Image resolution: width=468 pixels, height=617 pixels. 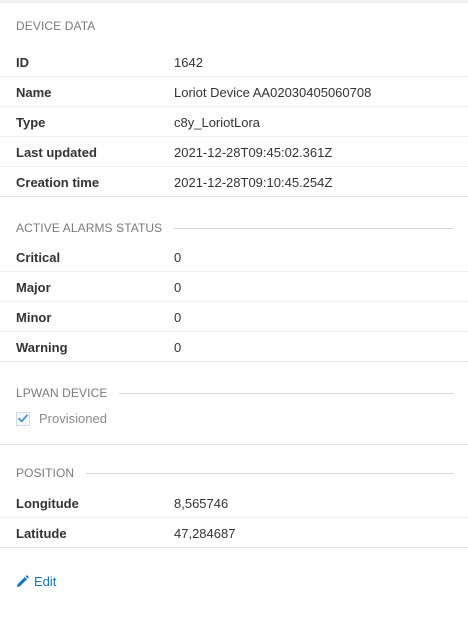 I want to click on section-divider, so click(x=234, y=444).